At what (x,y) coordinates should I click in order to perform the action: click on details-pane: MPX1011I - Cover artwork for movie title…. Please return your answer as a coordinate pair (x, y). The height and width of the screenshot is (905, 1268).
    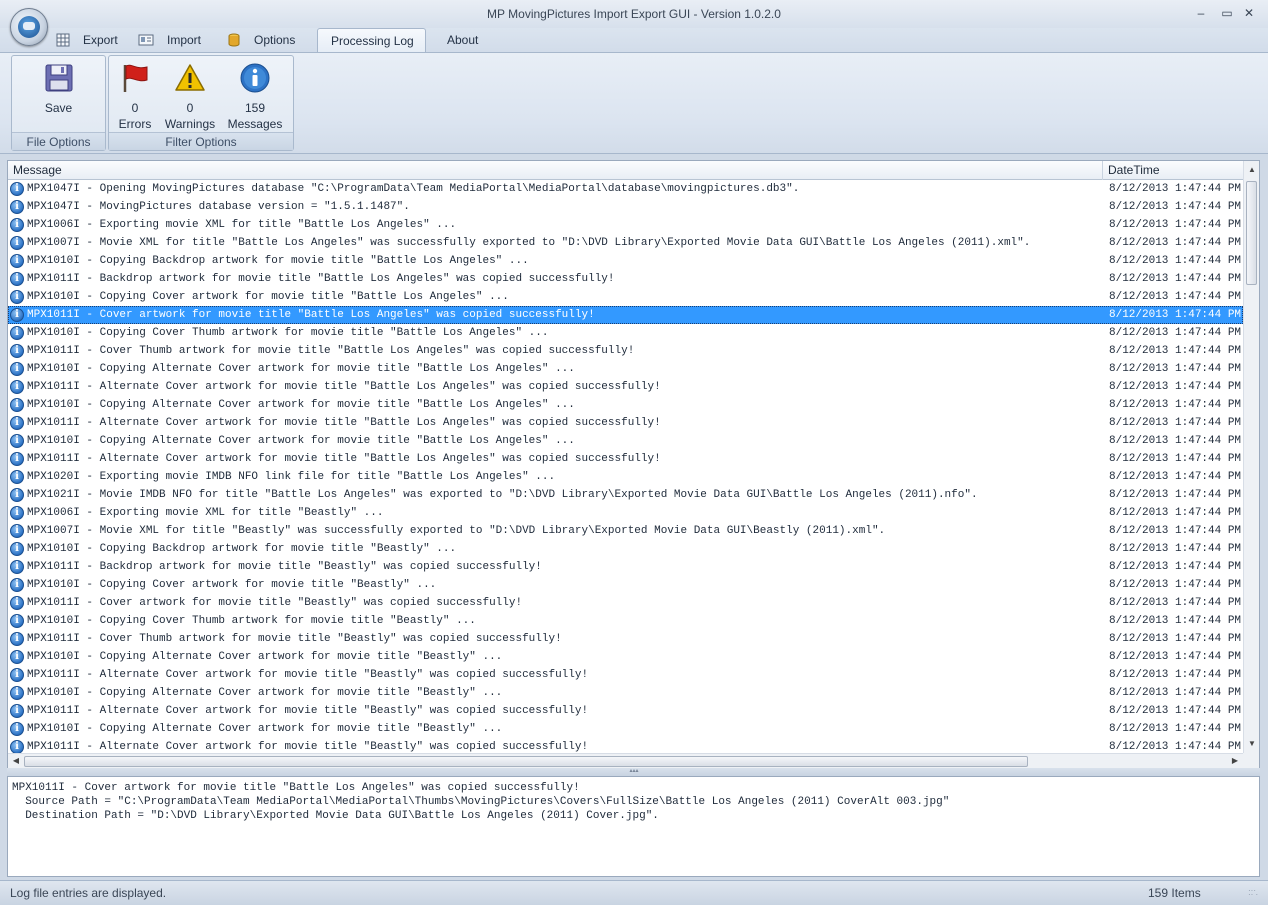
    Looking at the image, I should click on (633, 826).